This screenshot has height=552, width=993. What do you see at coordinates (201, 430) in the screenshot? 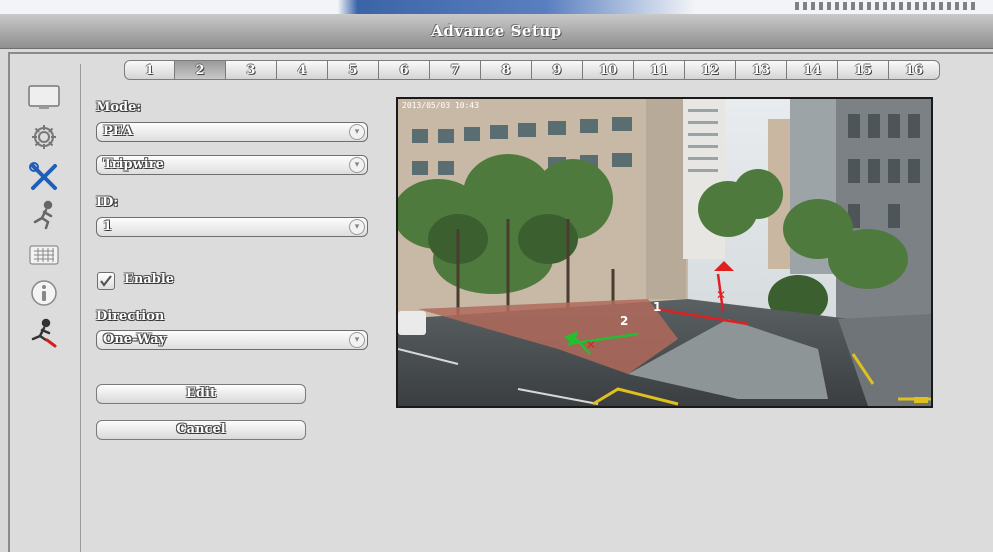
I see `cancel-button: Cancel` at bounding box center [201, 430].